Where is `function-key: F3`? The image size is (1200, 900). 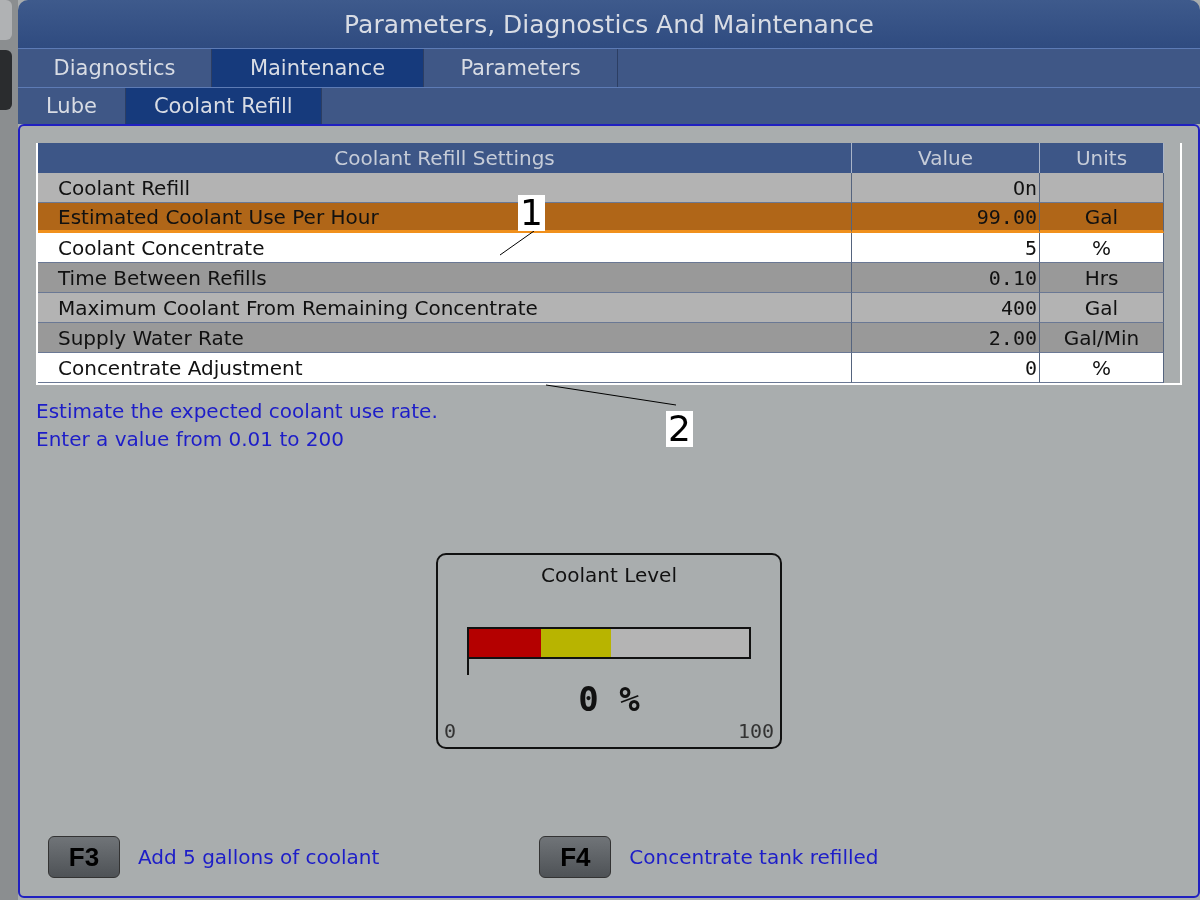
function-key: F3 is located at coordinates (84, 857).